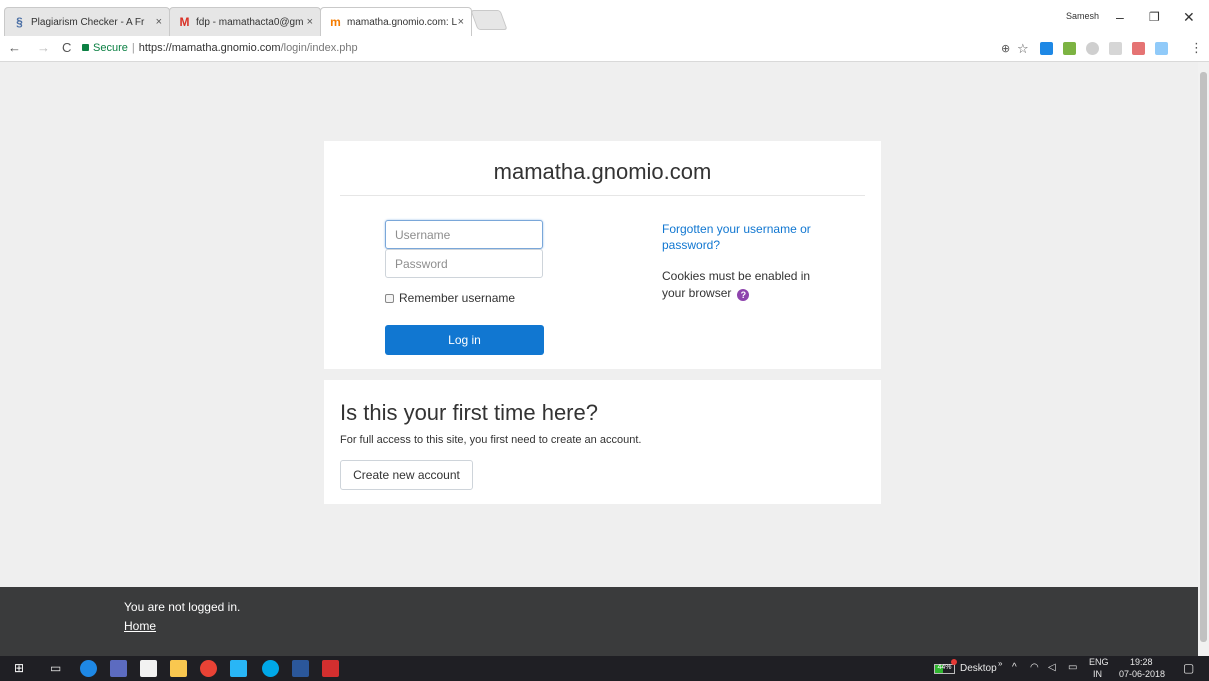  What do you see at coordinates (1005, 48) in the screenshot?
I see `zoom-icon: ⊕` at bounding box center [1005, 48].